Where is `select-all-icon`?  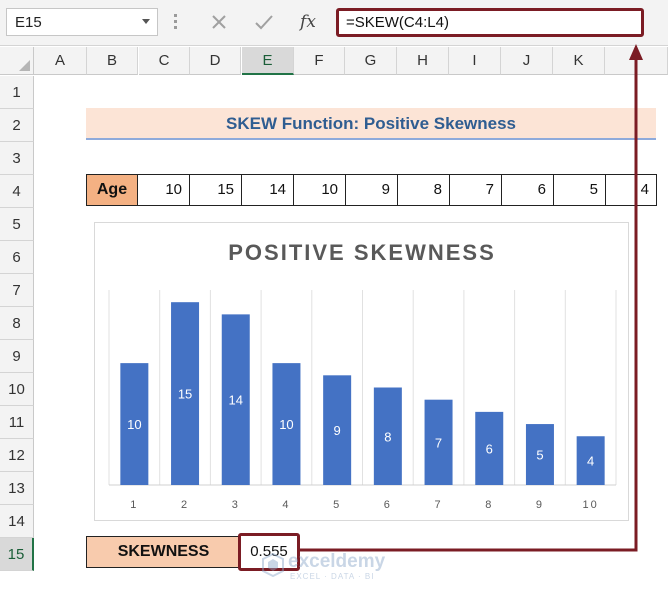
select-all-icon is located at coordinates (24, 65).